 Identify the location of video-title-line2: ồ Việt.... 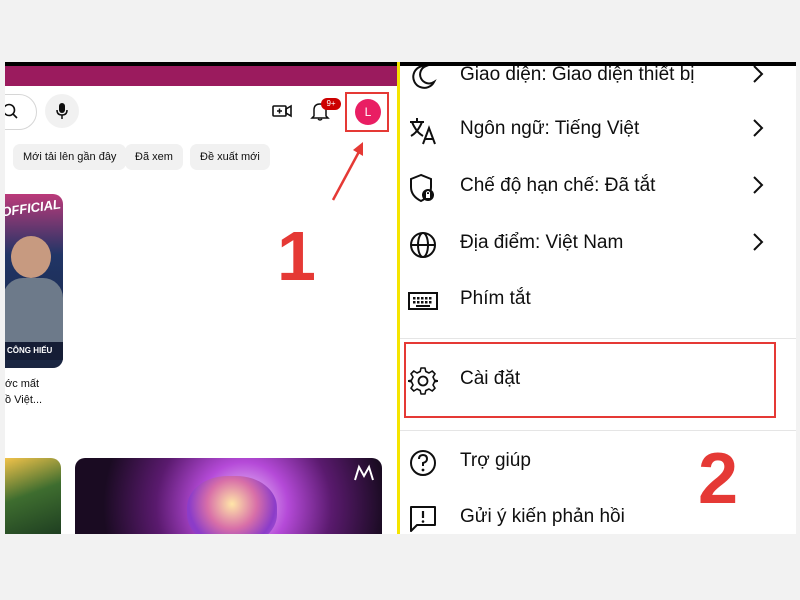
(24, 400).